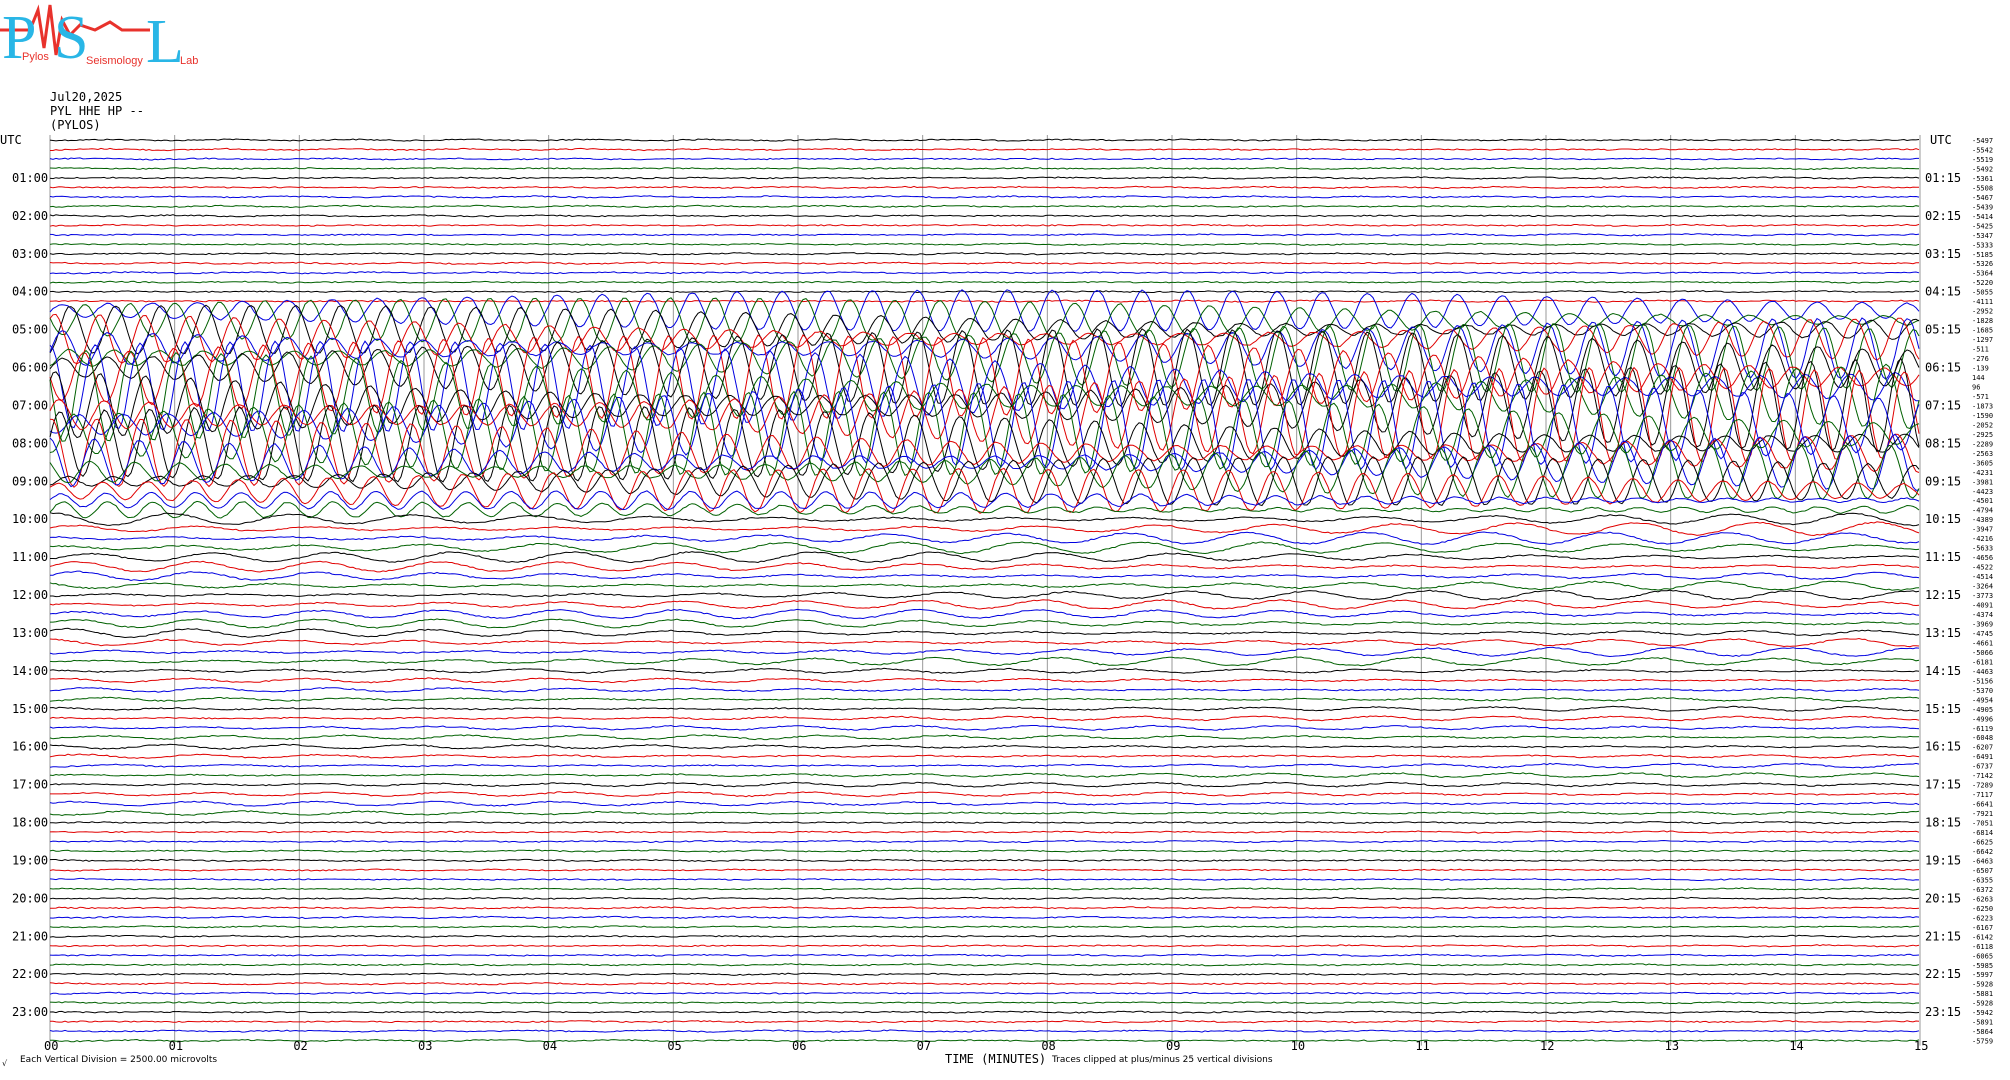  I want to click on left-hour-label: 19:00, so click(30, 860).